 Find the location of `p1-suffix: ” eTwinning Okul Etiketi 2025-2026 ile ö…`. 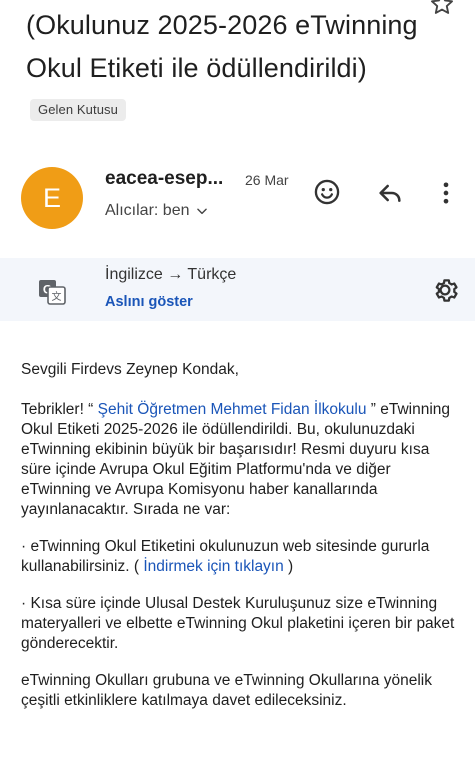

p1-suffix: ” eTwinning Okul Etiketi 2025-2026 ile ö… is located at coordinates (236, 459).